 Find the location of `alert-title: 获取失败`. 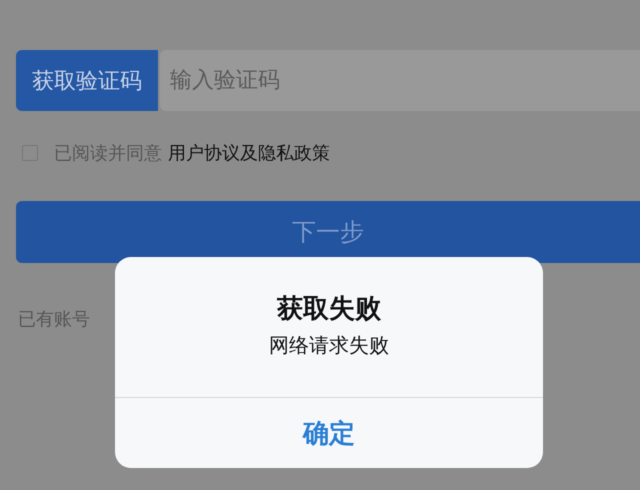

alert-title: 获取失败 is located at coordinates (329, 309).